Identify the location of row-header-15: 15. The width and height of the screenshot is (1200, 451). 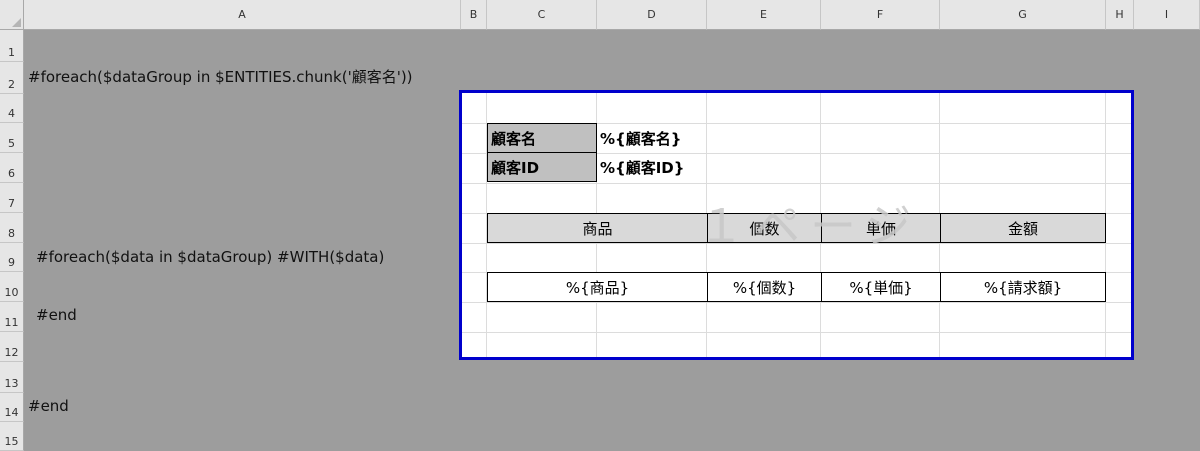
(12, 436).